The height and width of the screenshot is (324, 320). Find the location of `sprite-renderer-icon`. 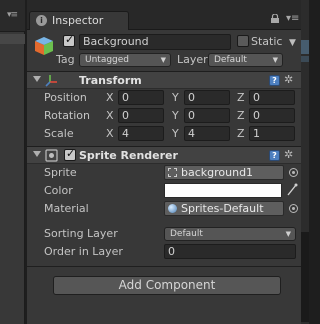

sprite-renderer-icon is located at coordinates (51, 155).